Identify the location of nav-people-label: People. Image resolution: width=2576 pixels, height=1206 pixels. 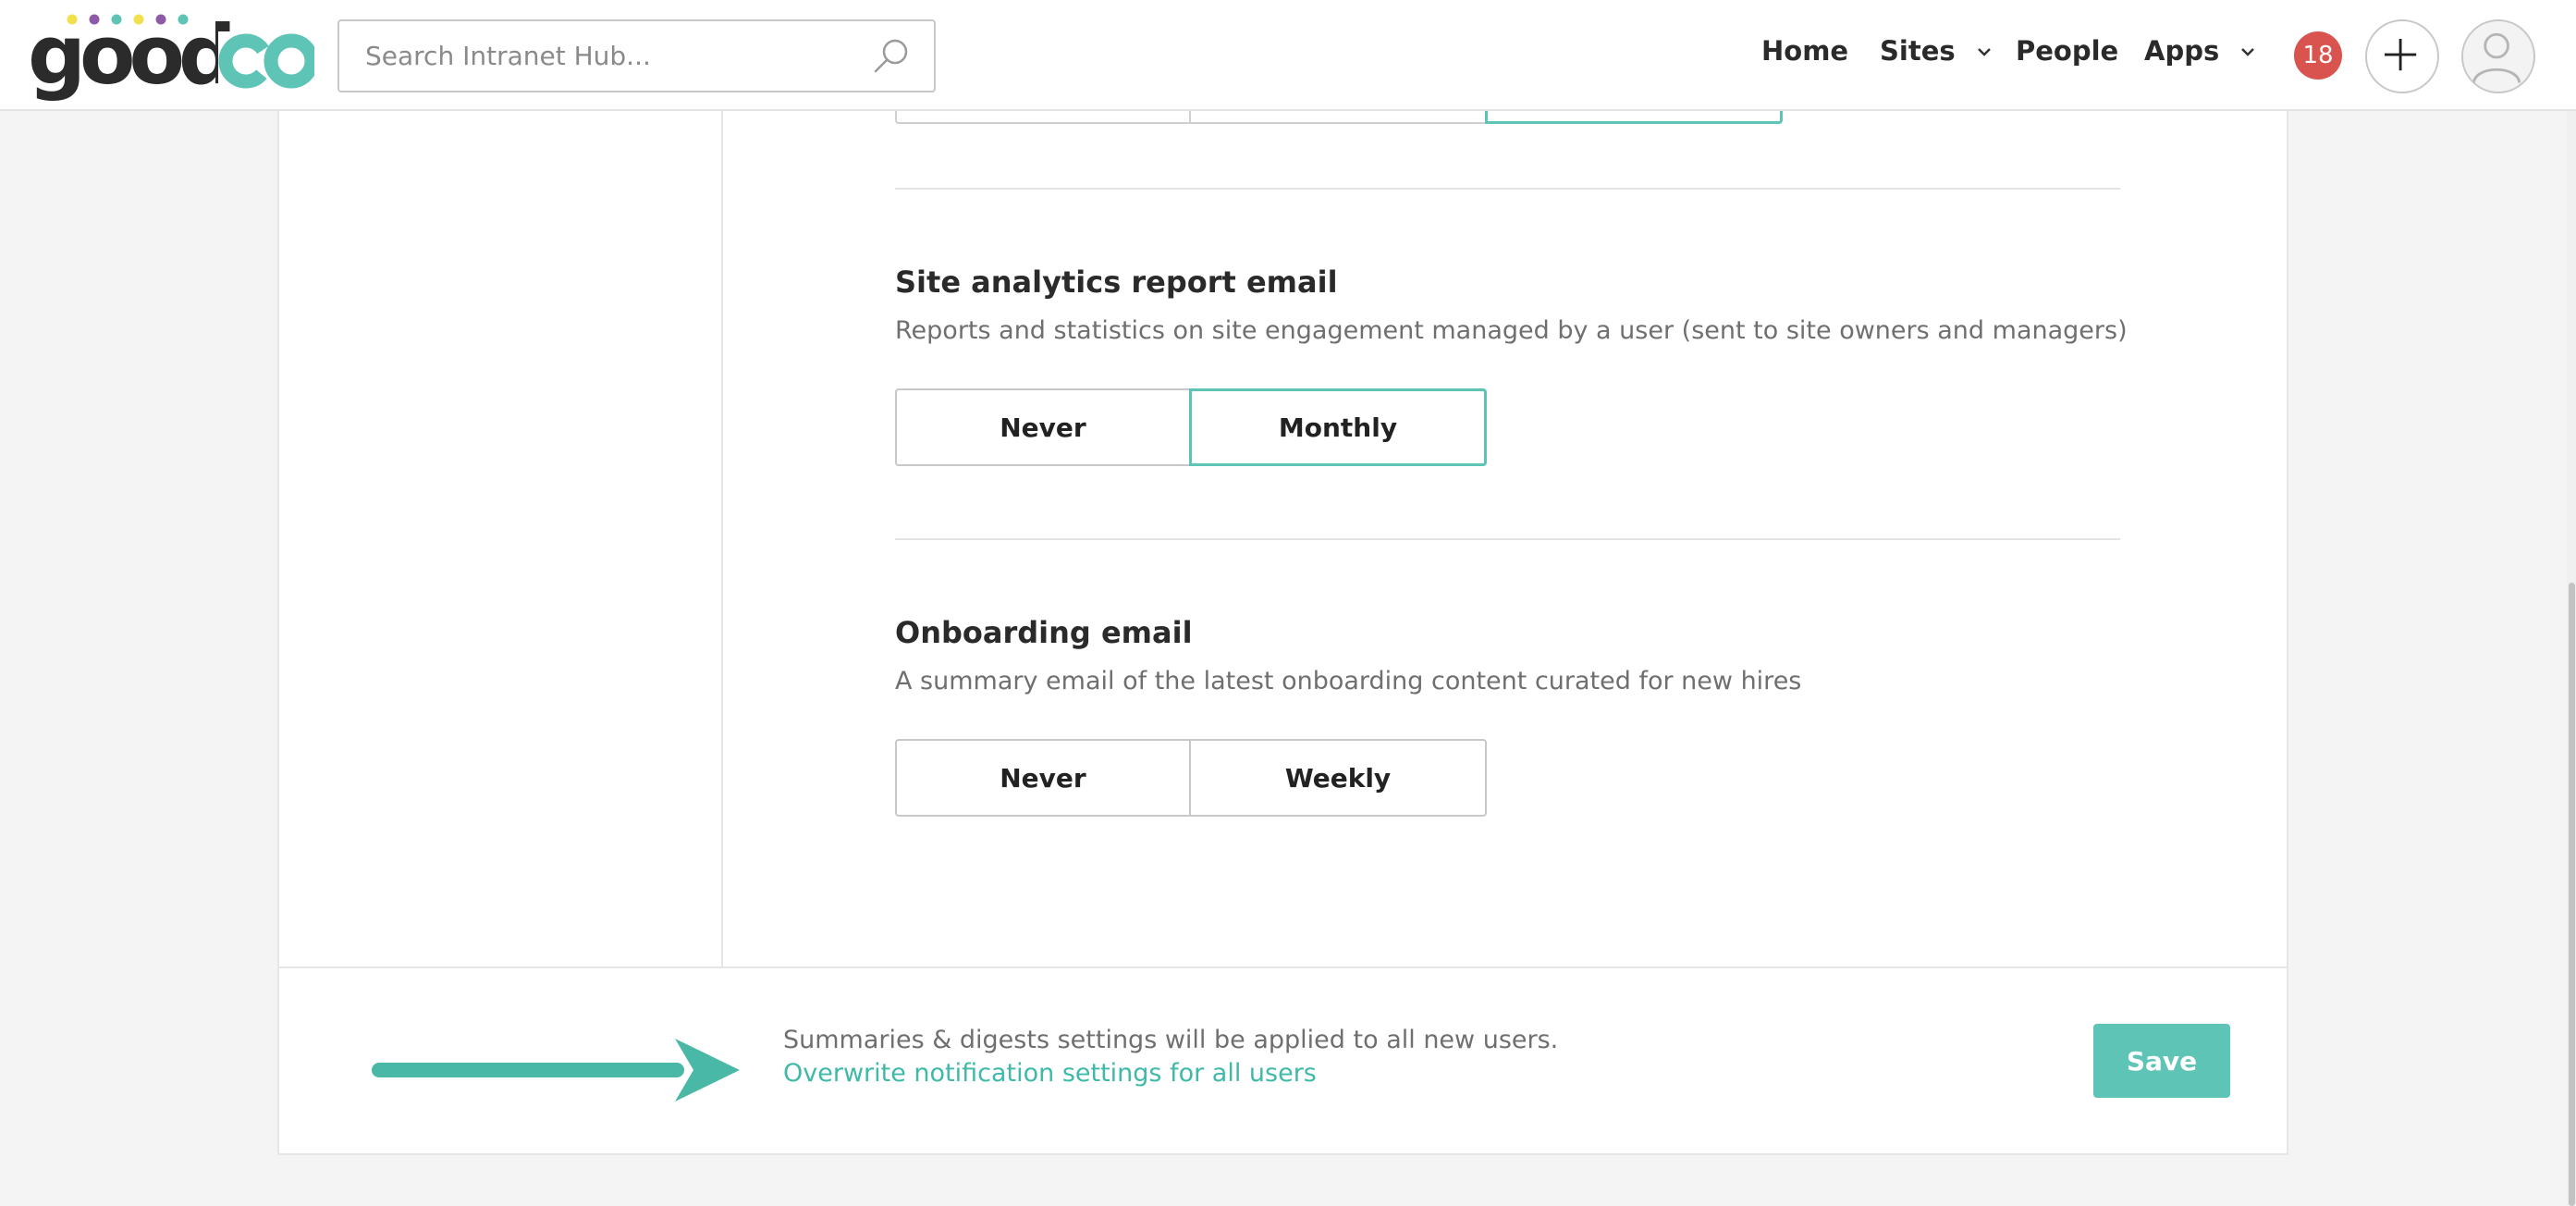
(2067, 51).